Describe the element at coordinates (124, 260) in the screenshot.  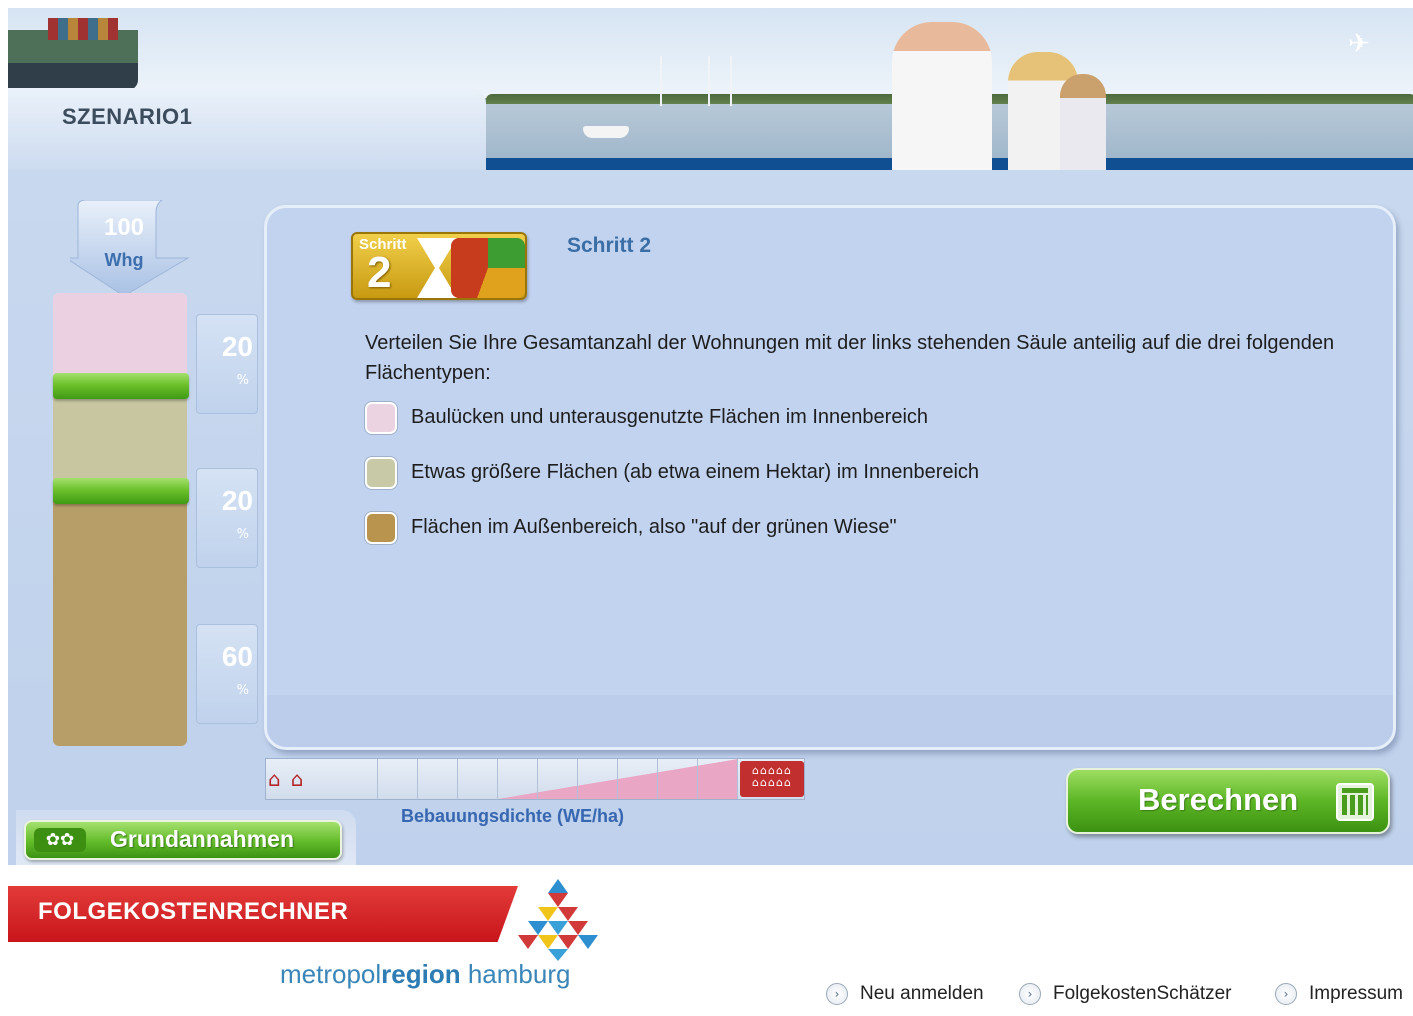
I see `total-dwellings-unit: Whg` at that location.